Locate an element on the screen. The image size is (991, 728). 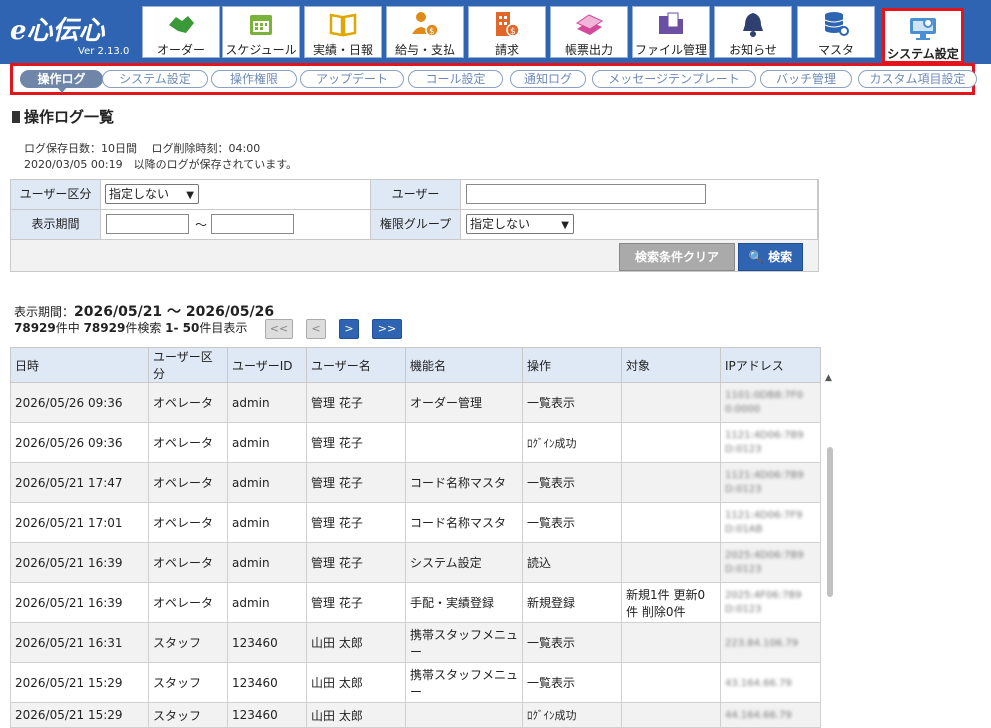
search-button: 🔍 検索 is located at coordinates (770, 257).